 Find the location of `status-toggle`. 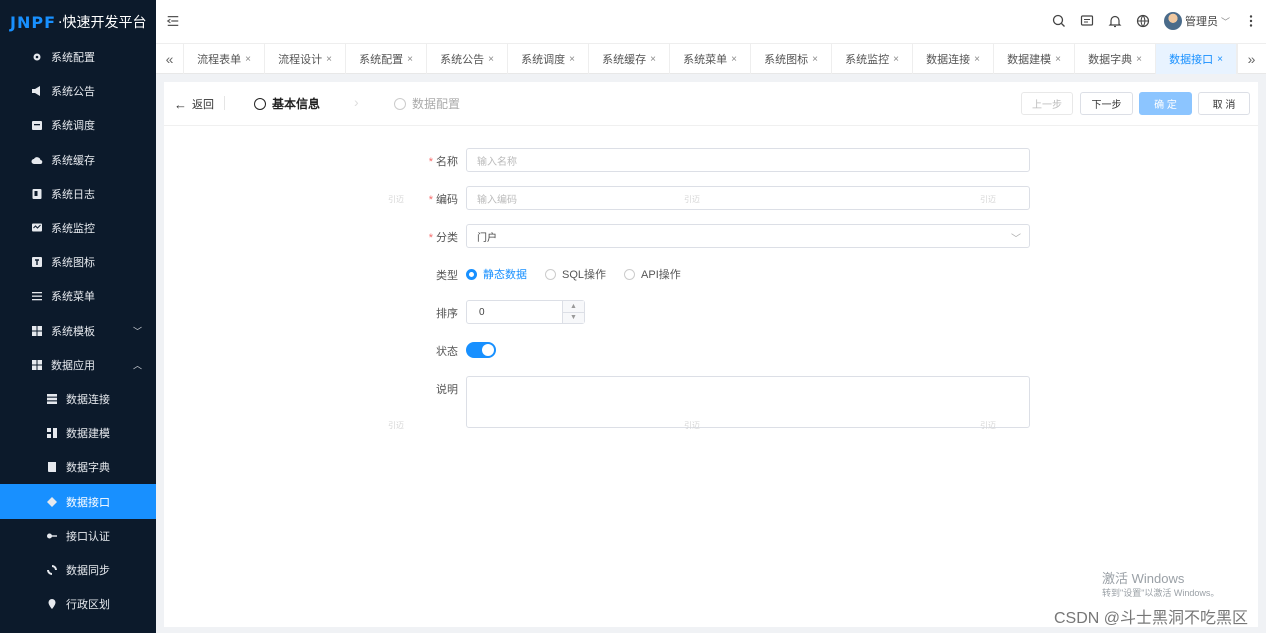

status-toggle is located at coordinates (481, 350).